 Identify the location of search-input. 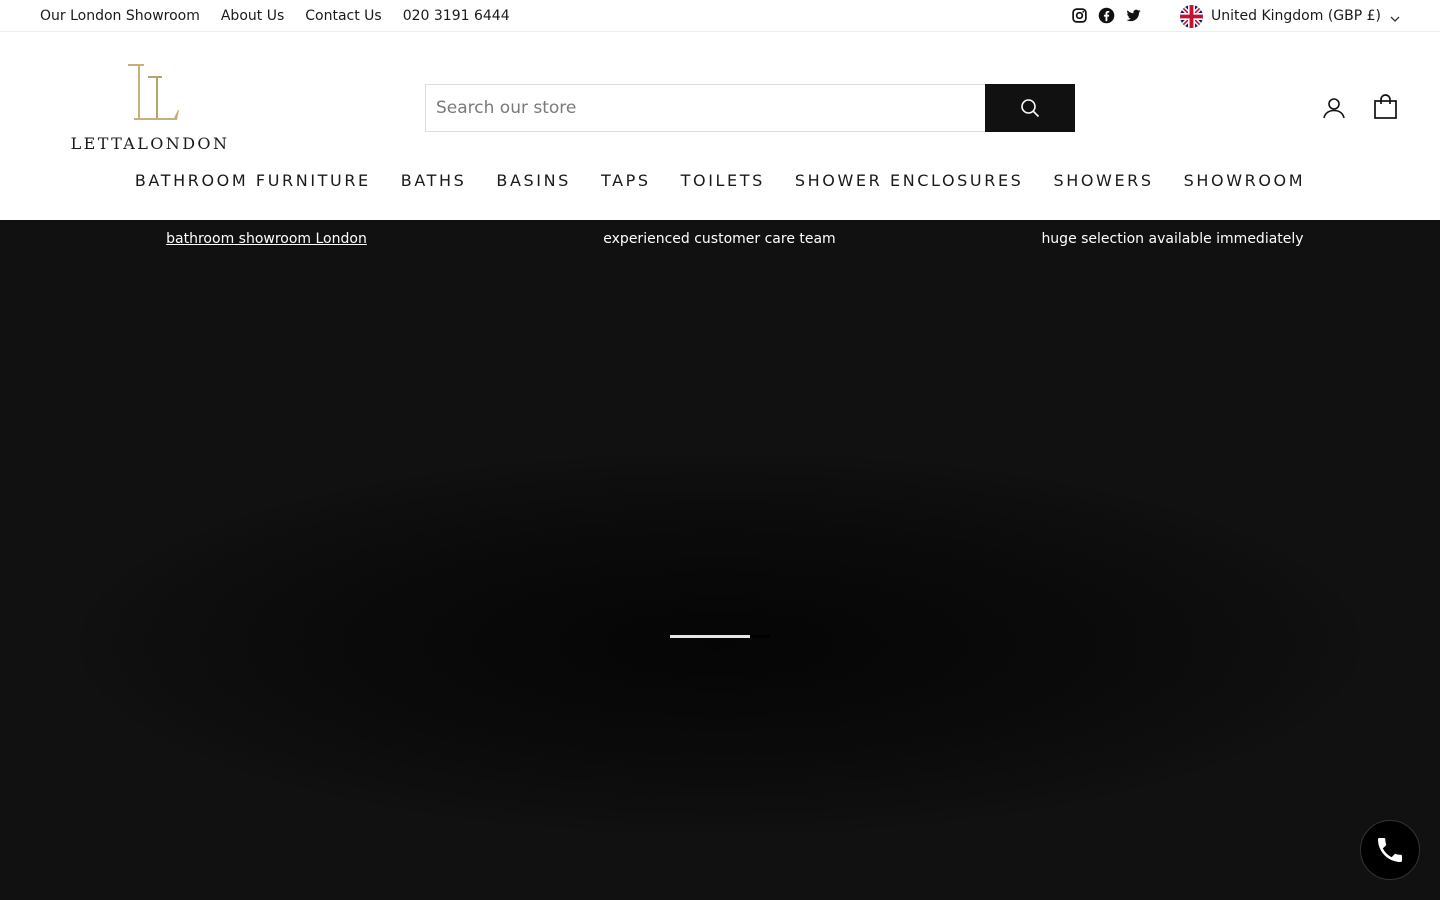
(705, 108).